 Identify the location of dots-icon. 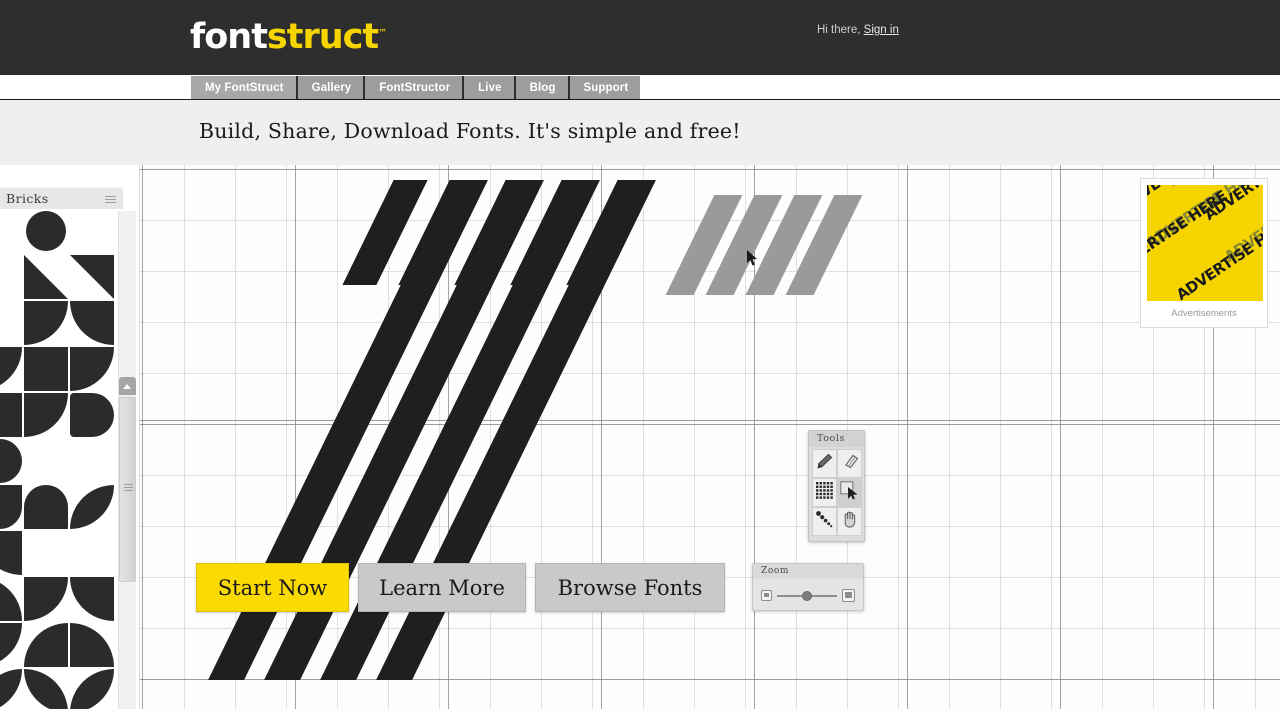
(824, 521).